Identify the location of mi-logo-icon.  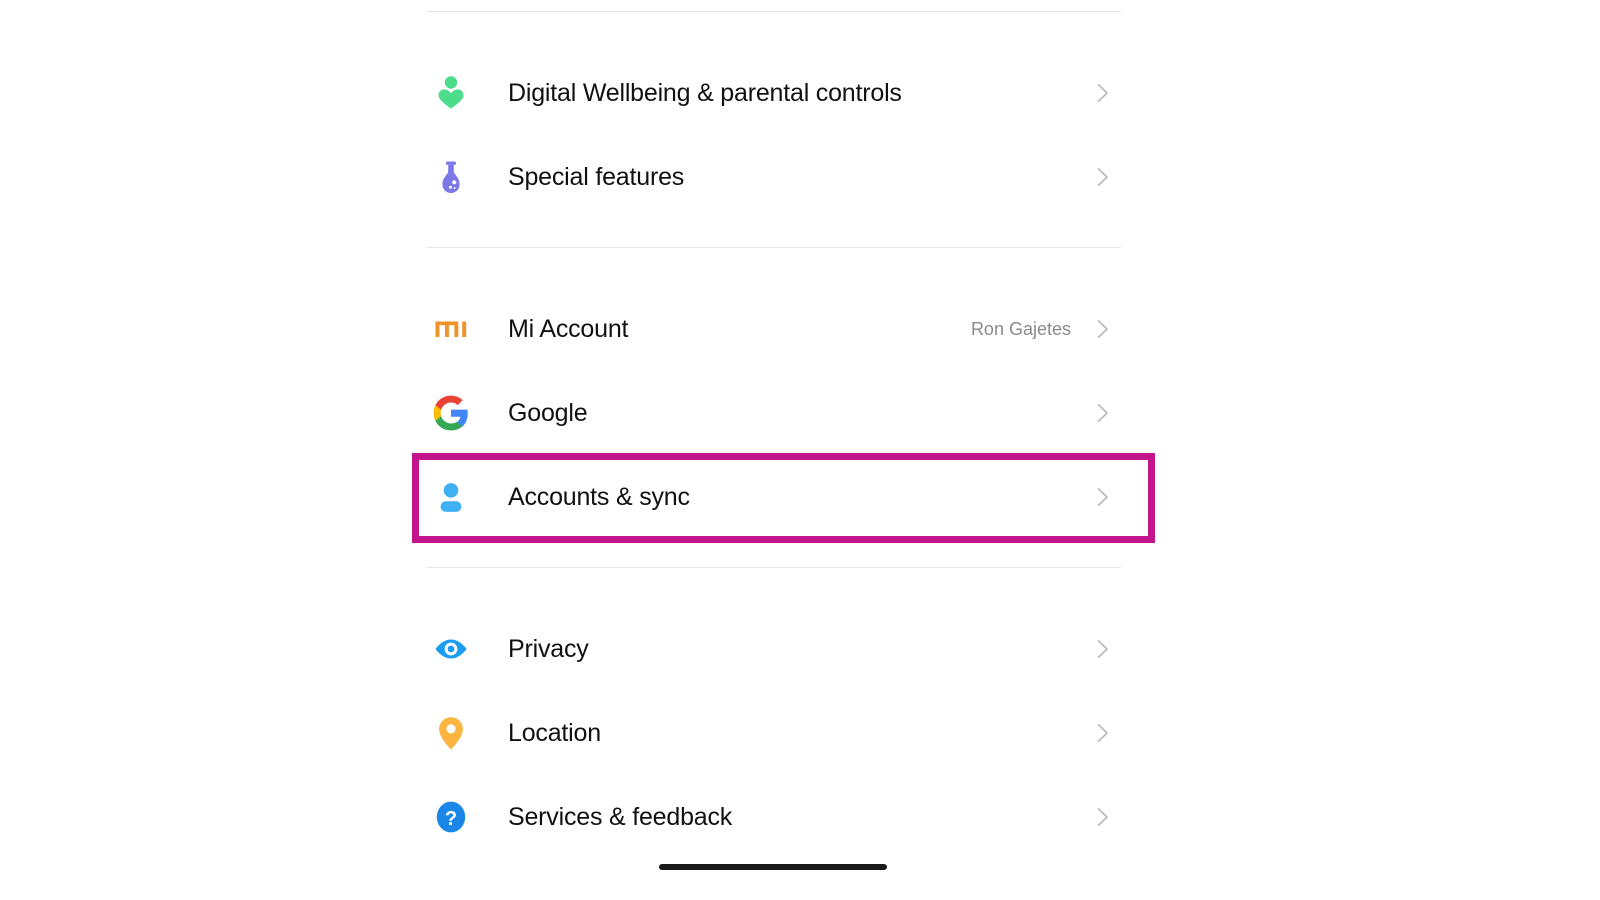
(451, 329).